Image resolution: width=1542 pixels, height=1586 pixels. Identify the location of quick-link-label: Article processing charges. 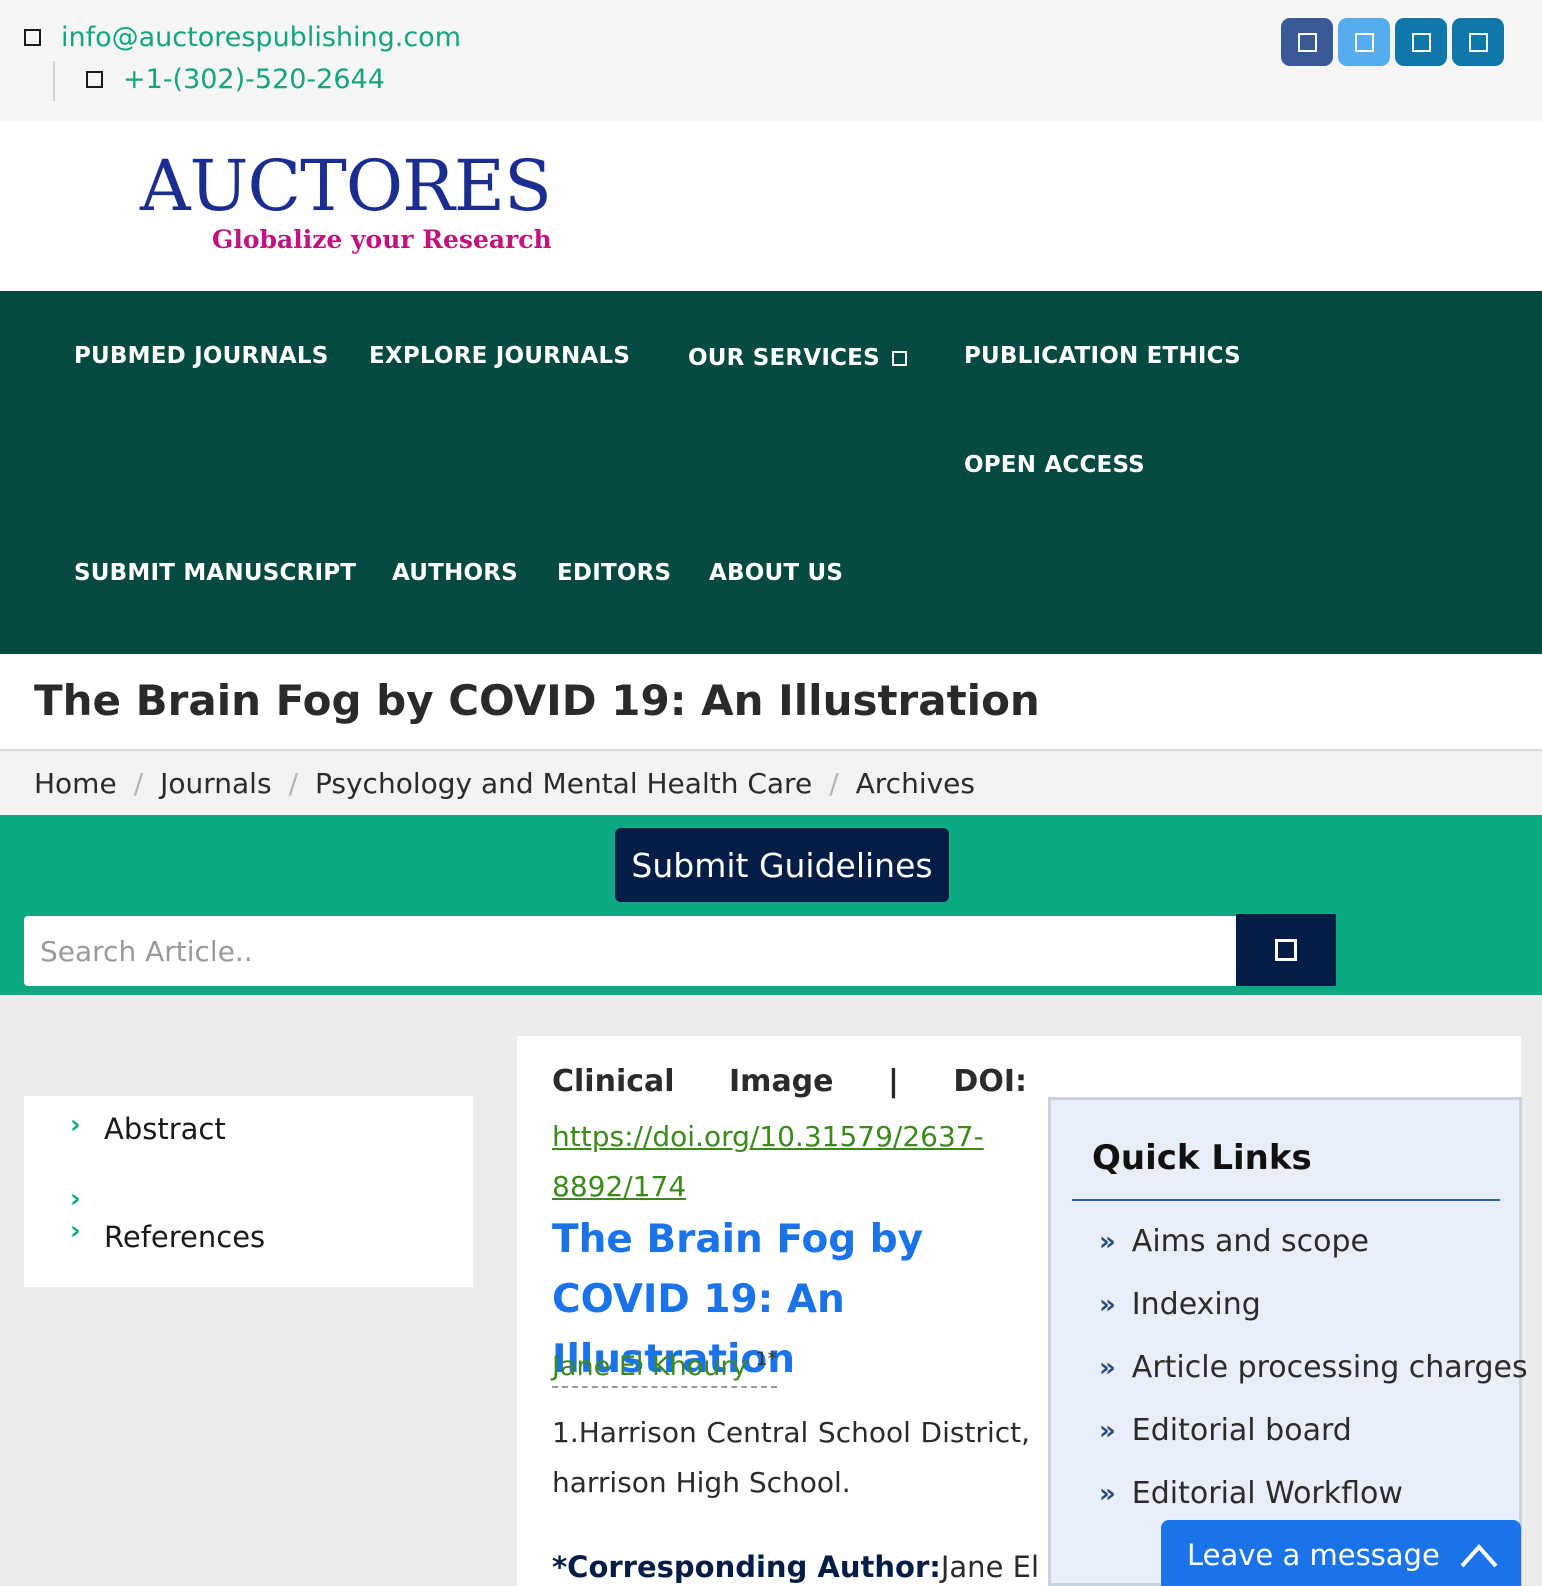
(1329, 1367).